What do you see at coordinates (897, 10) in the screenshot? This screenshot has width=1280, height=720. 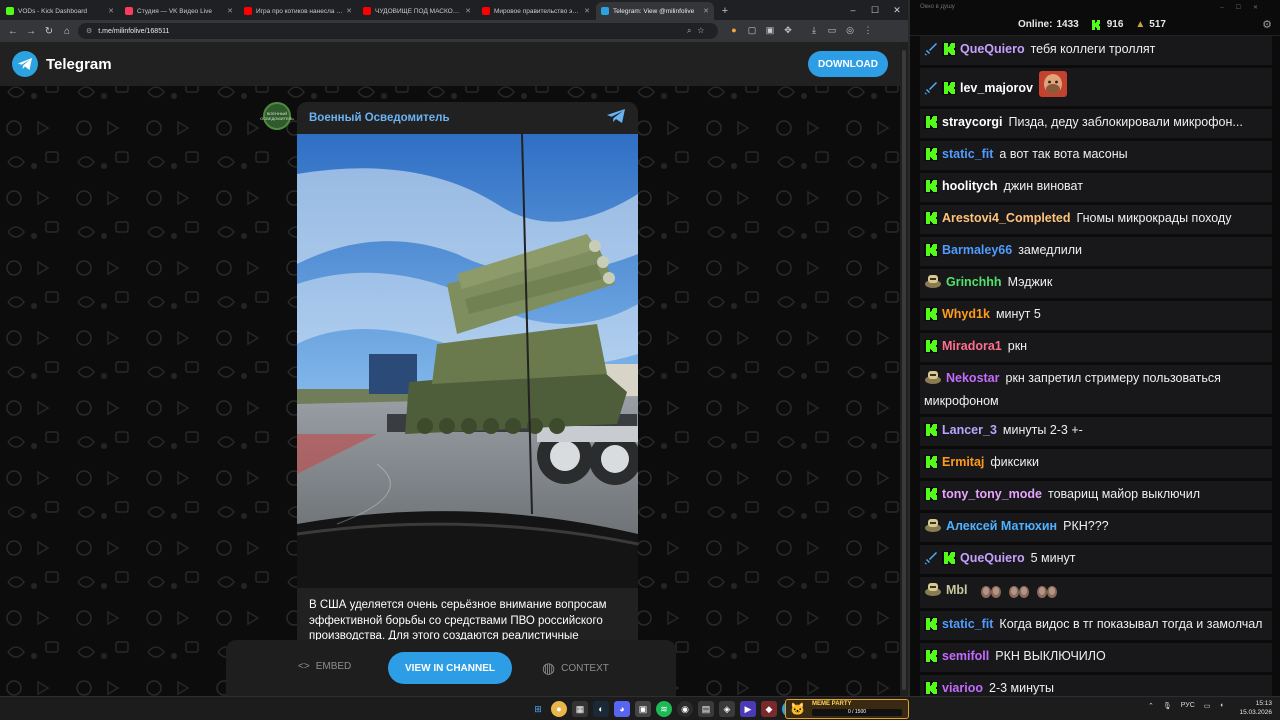 I see `close-icon: ✕` at bounding box center [897, 10].